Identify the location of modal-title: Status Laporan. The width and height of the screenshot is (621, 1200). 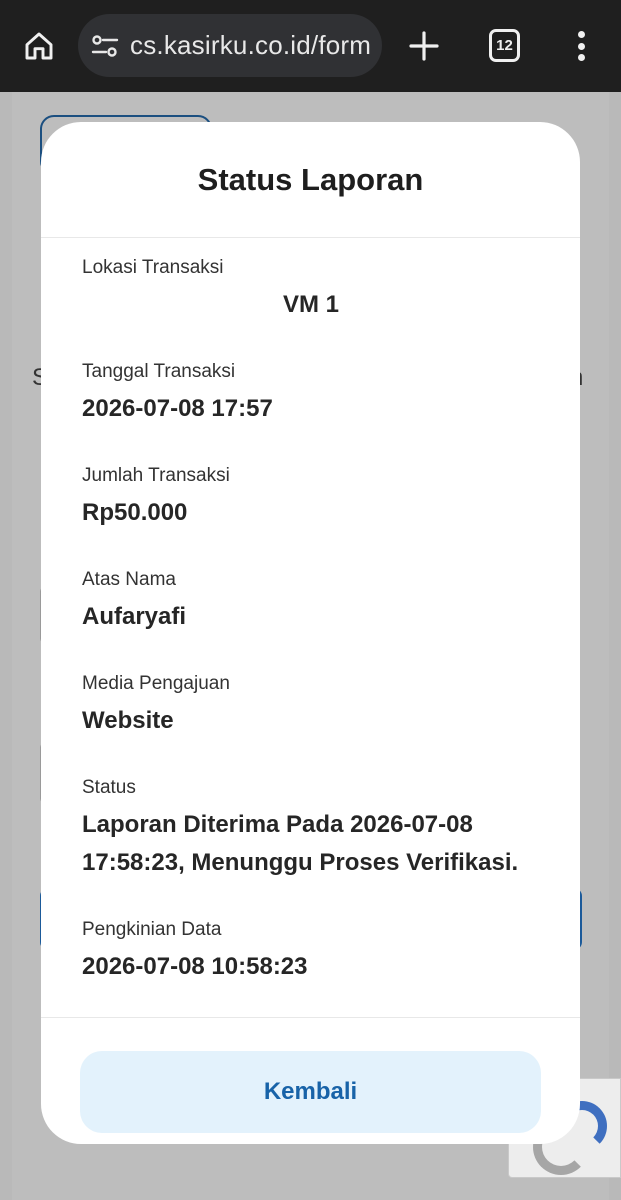
(310, 179).